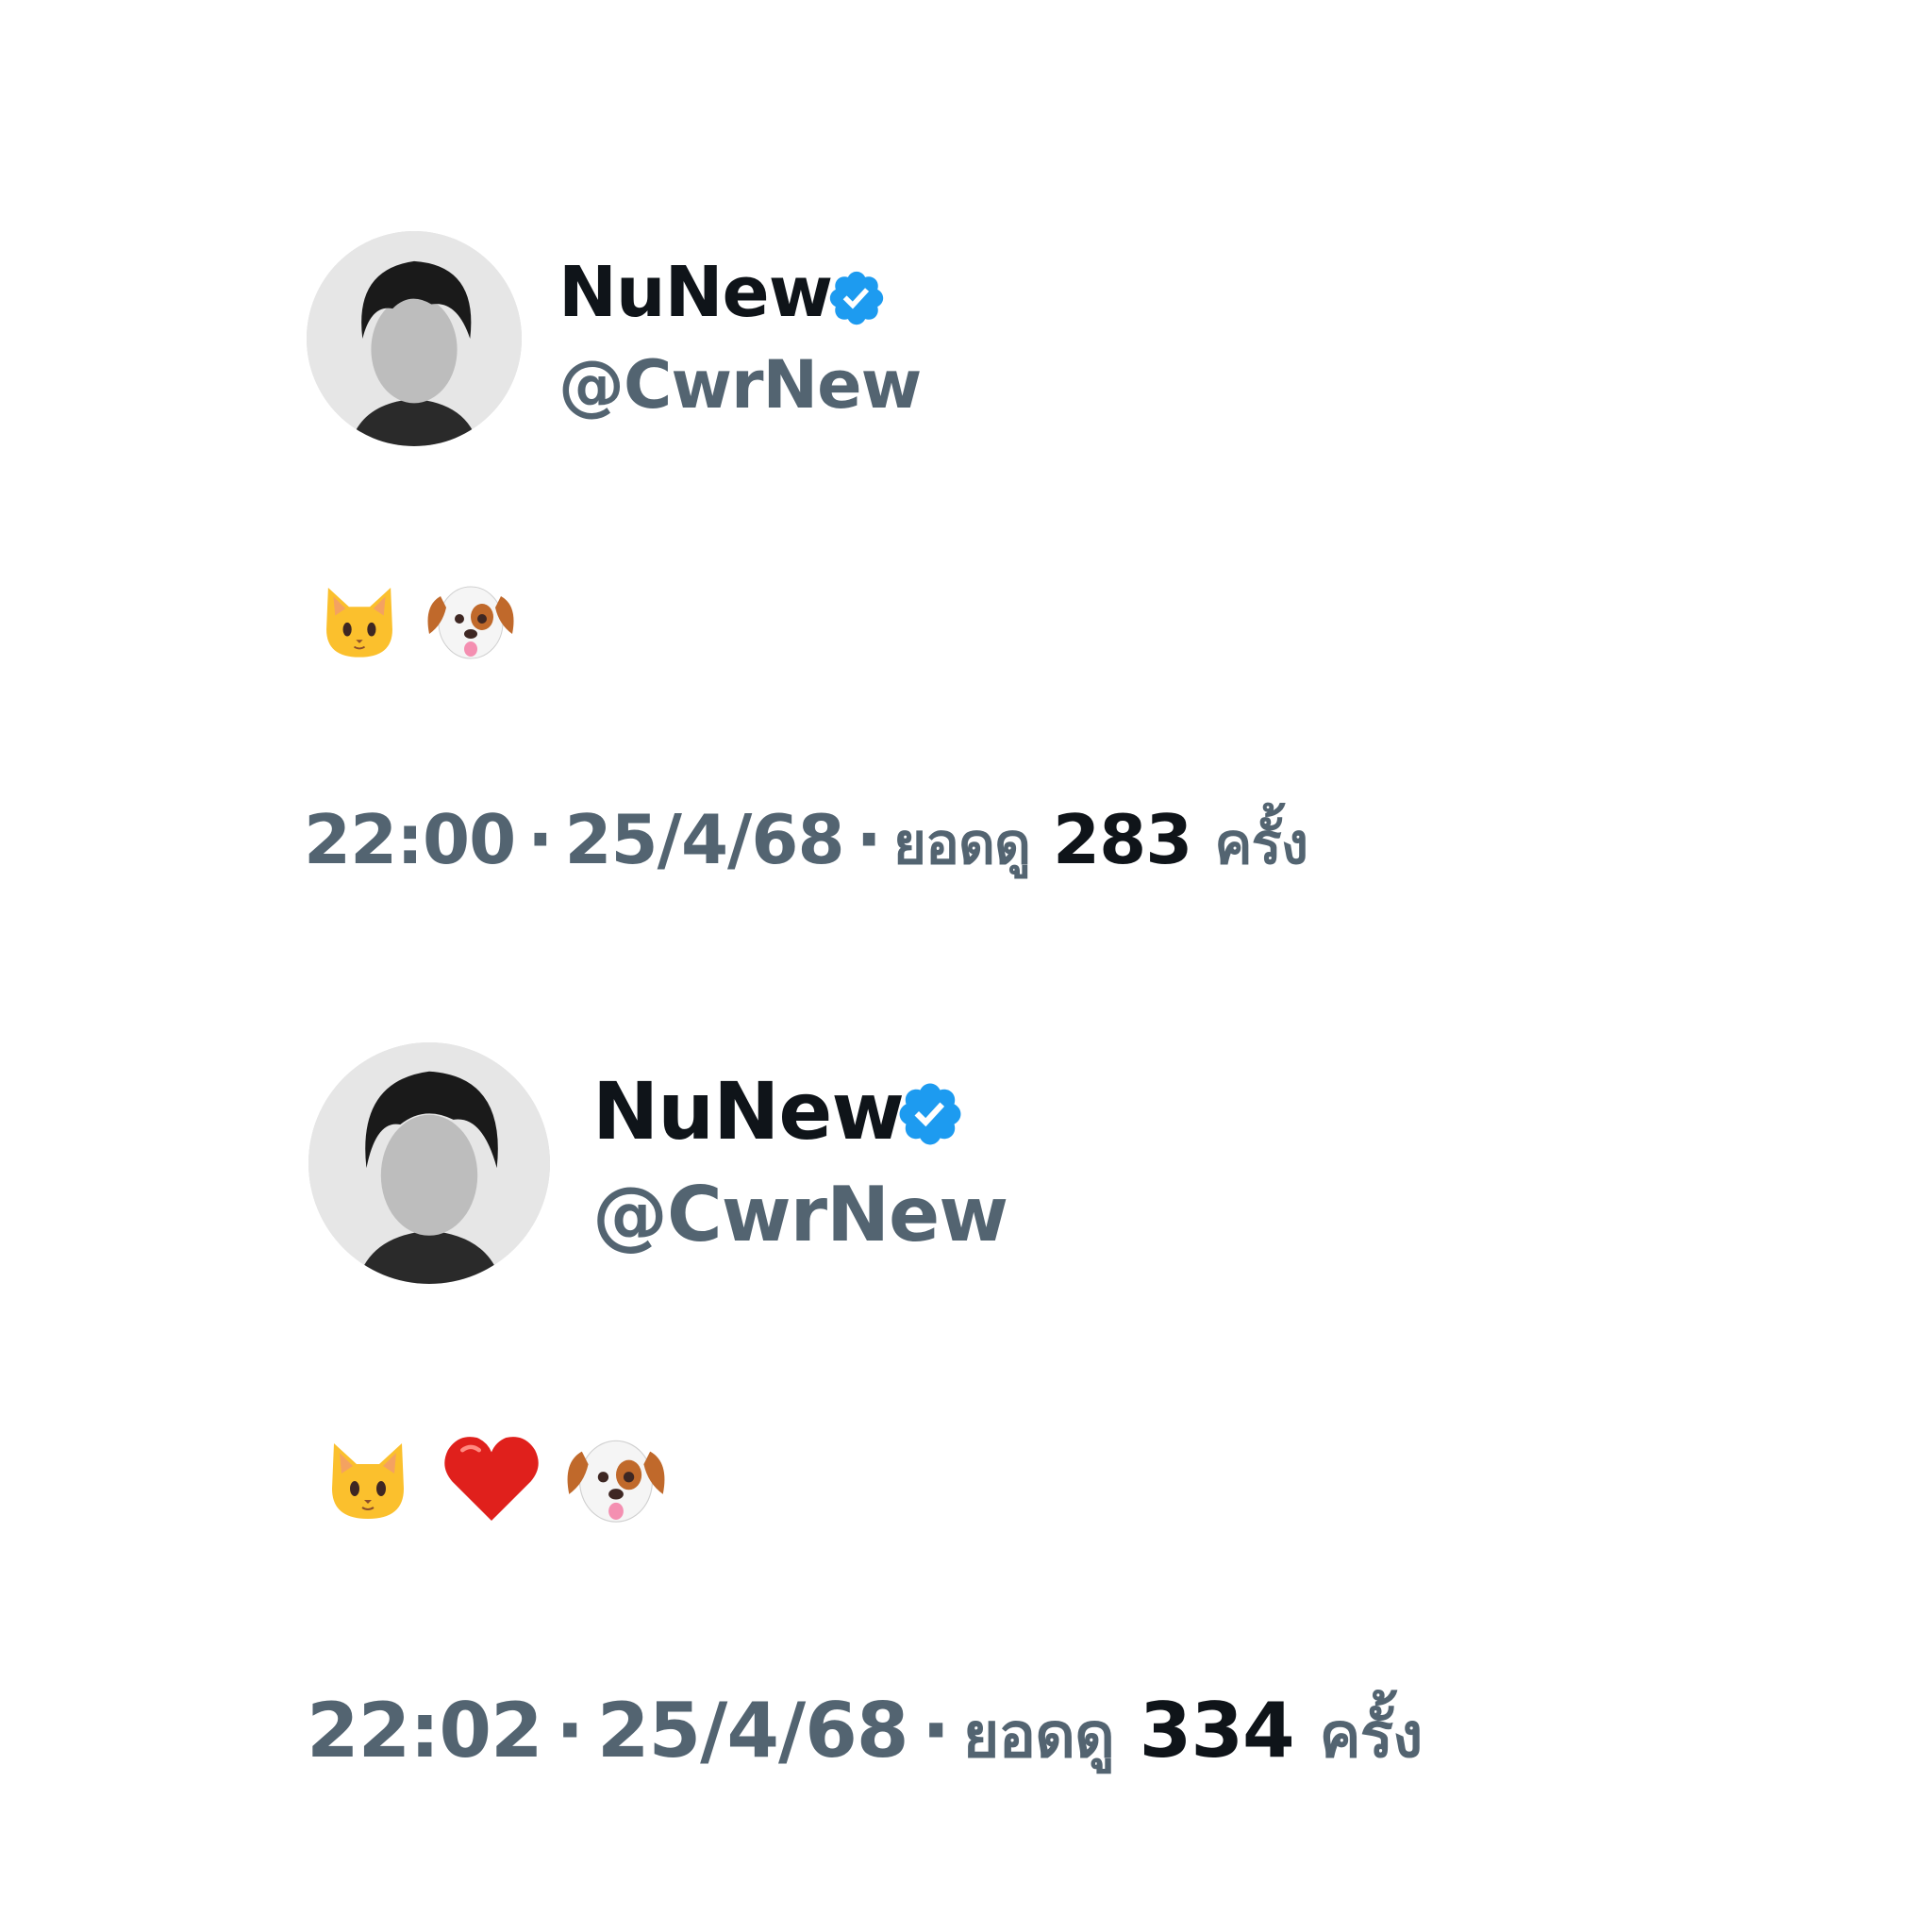 The height and width of the screenshot is (1932, 1932). What do you see at coordinates (1038, 1736) in the screenshot?
I see `views-label: ยอดดู` at bounding box center [1038, 1736].